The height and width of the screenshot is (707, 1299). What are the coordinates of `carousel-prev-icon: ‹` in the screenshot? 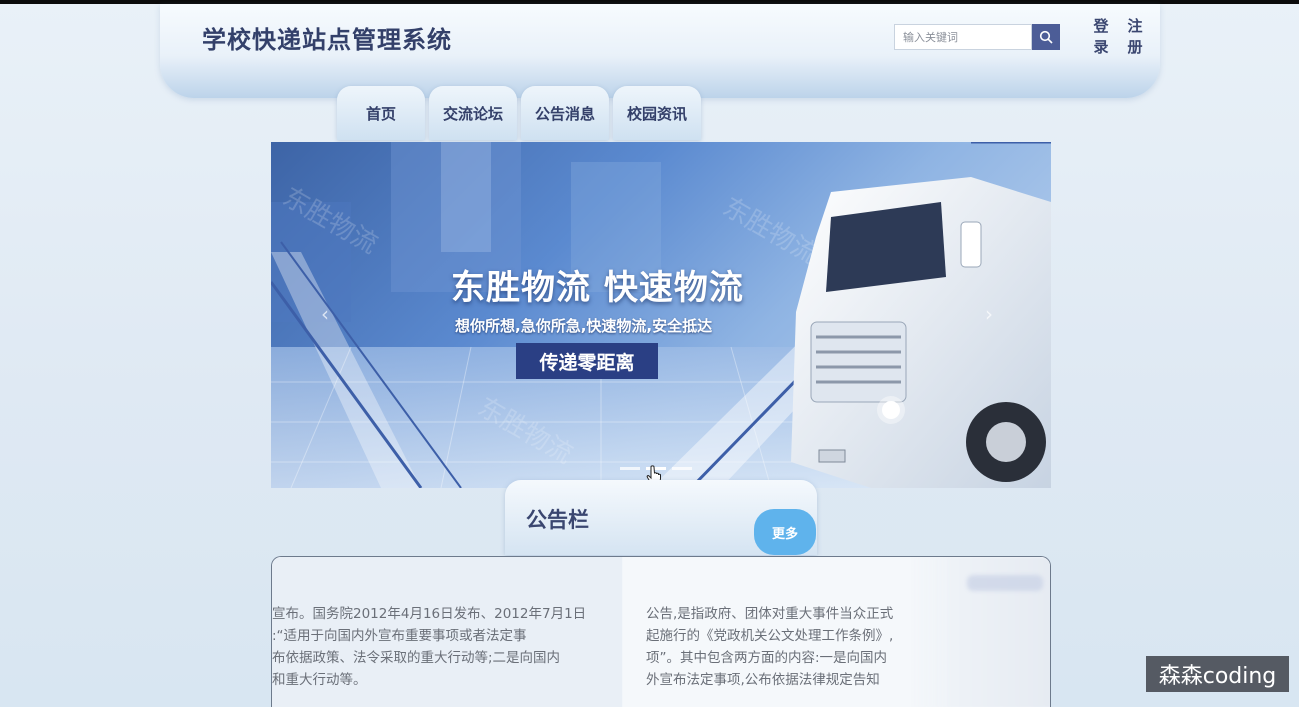 It's located at (325, 314).